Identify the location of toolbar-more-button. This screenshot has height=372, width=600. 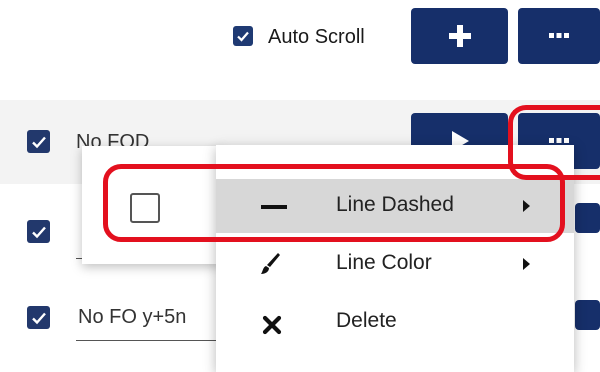
(559, 36).